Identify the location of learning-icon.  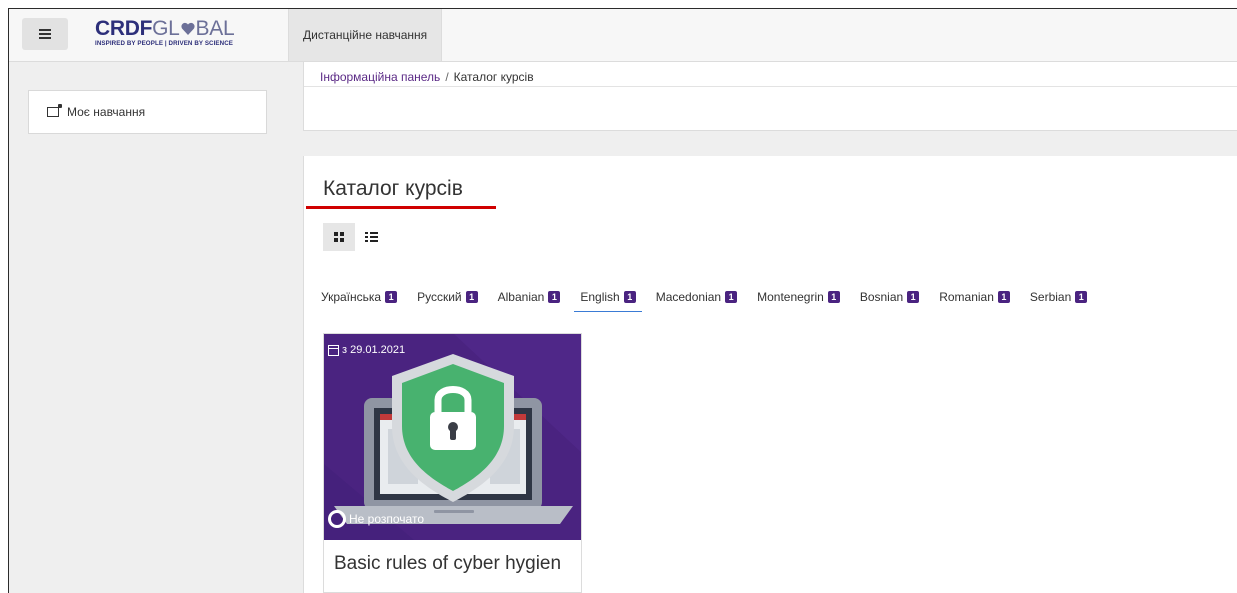
(54, 110).